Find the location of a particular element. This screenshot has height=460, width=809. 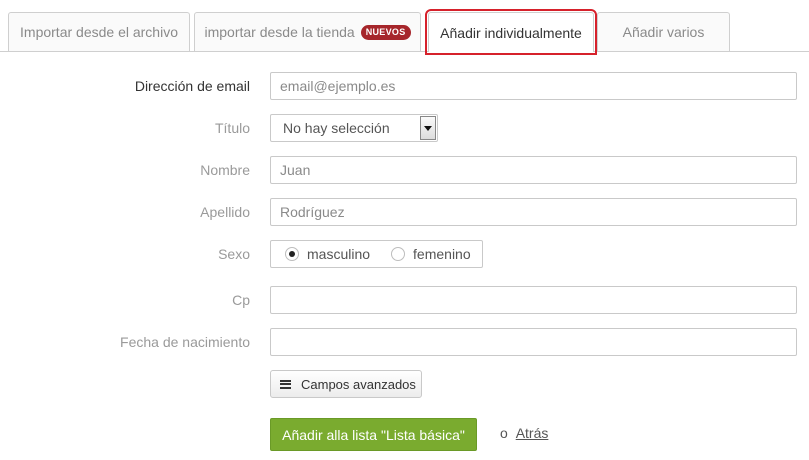

email-label: Dirección de email is located at coordinates (192, 86).